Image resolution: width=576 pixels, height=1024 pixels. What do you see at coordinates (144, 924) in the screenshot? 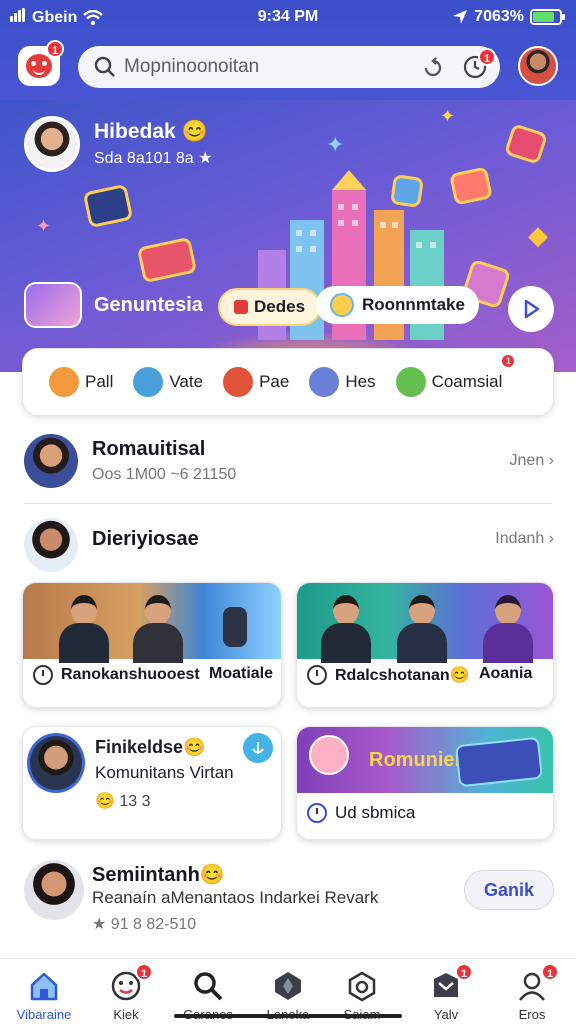
I see `list-item-meta: ★ 91 8 82-510` at bounding box center [144, 924].